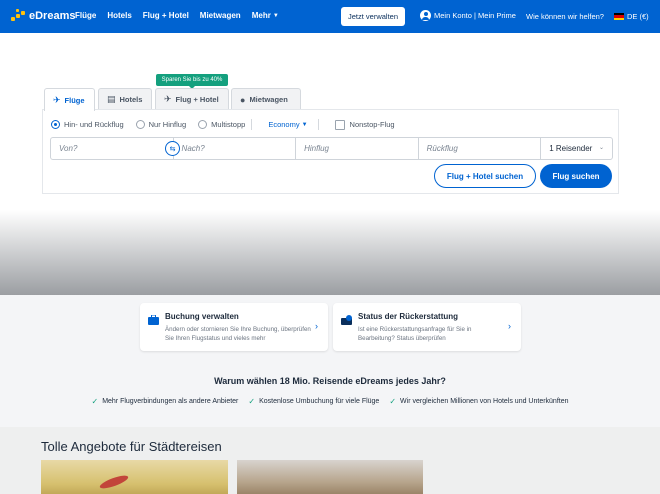  What do you see at coordinates (74, 100) in the screenshot?
I see `tab-flights-label: Flüge` at bounding box center [74, 100].